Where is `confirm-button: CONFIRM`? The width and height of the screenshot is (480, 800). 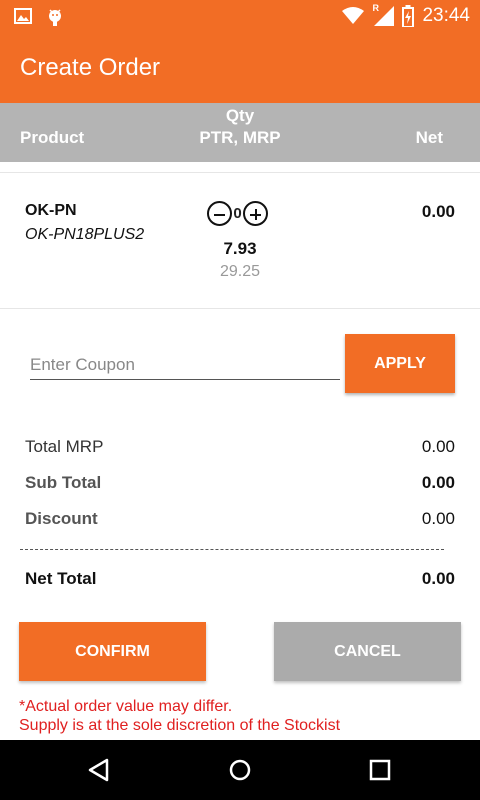
confirm-button: CONFIRM is located at coordinates (112, 651).